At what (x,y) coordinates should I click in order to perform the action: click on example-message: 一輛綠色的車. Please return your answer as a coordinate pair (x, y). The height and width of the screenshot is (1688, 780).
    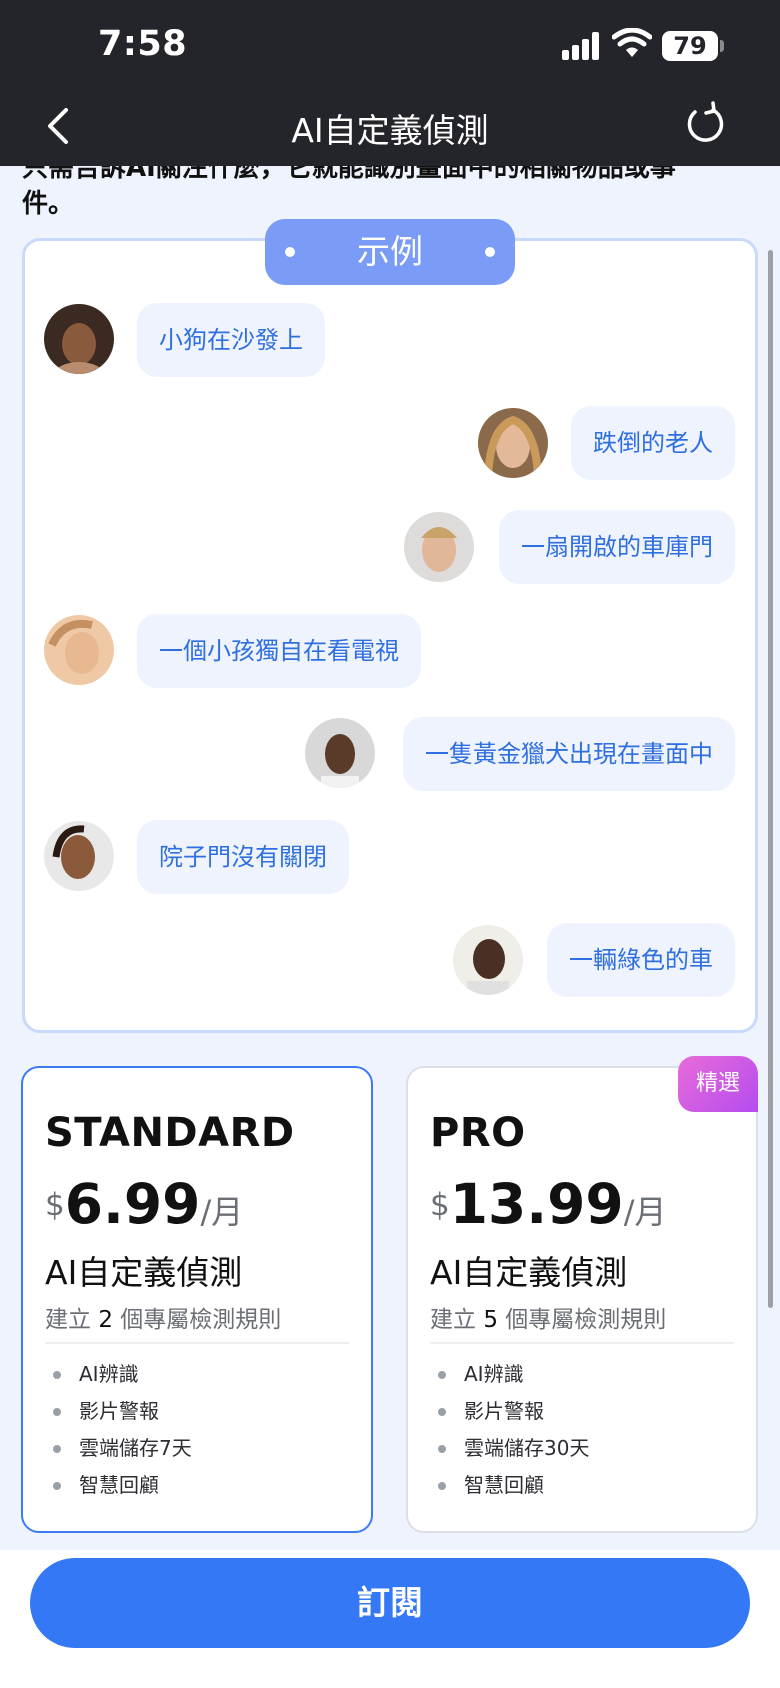
    Looking at the image, I should click on (641, 960).